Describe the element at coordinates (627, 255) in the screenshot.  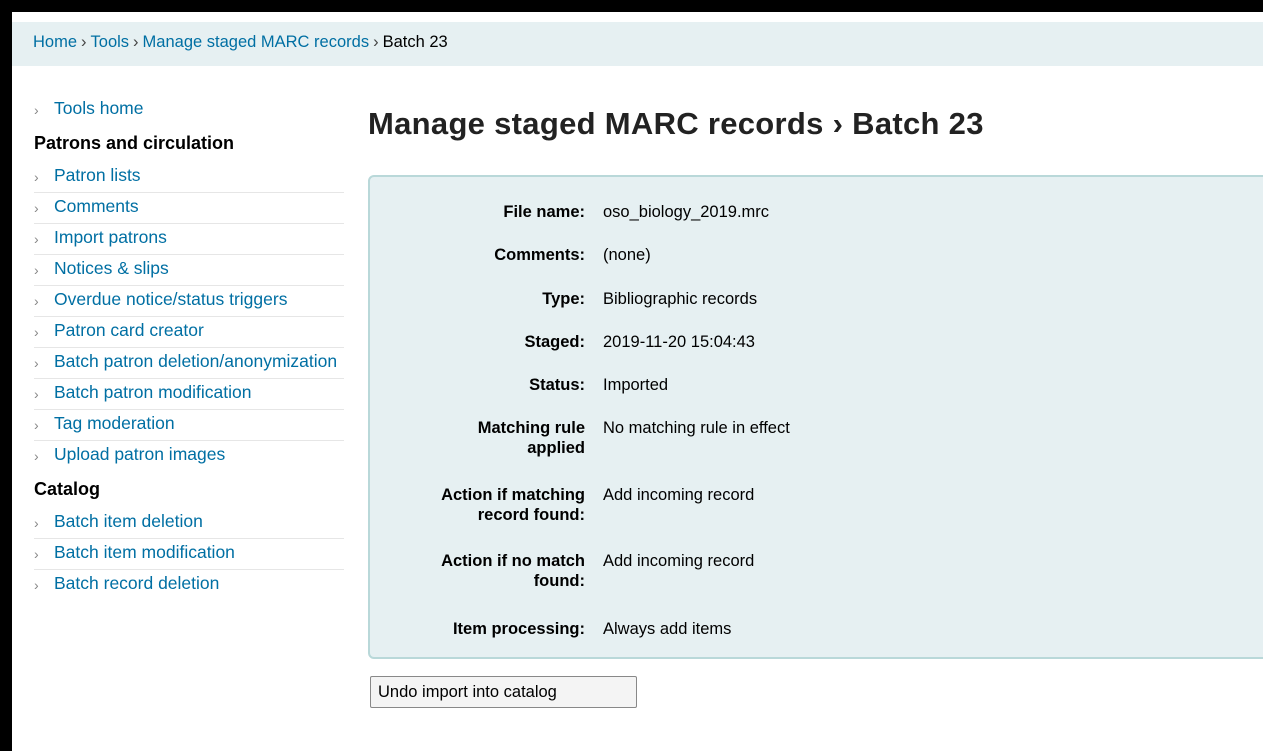
I see `detail-value-comments: (none)` at that location.